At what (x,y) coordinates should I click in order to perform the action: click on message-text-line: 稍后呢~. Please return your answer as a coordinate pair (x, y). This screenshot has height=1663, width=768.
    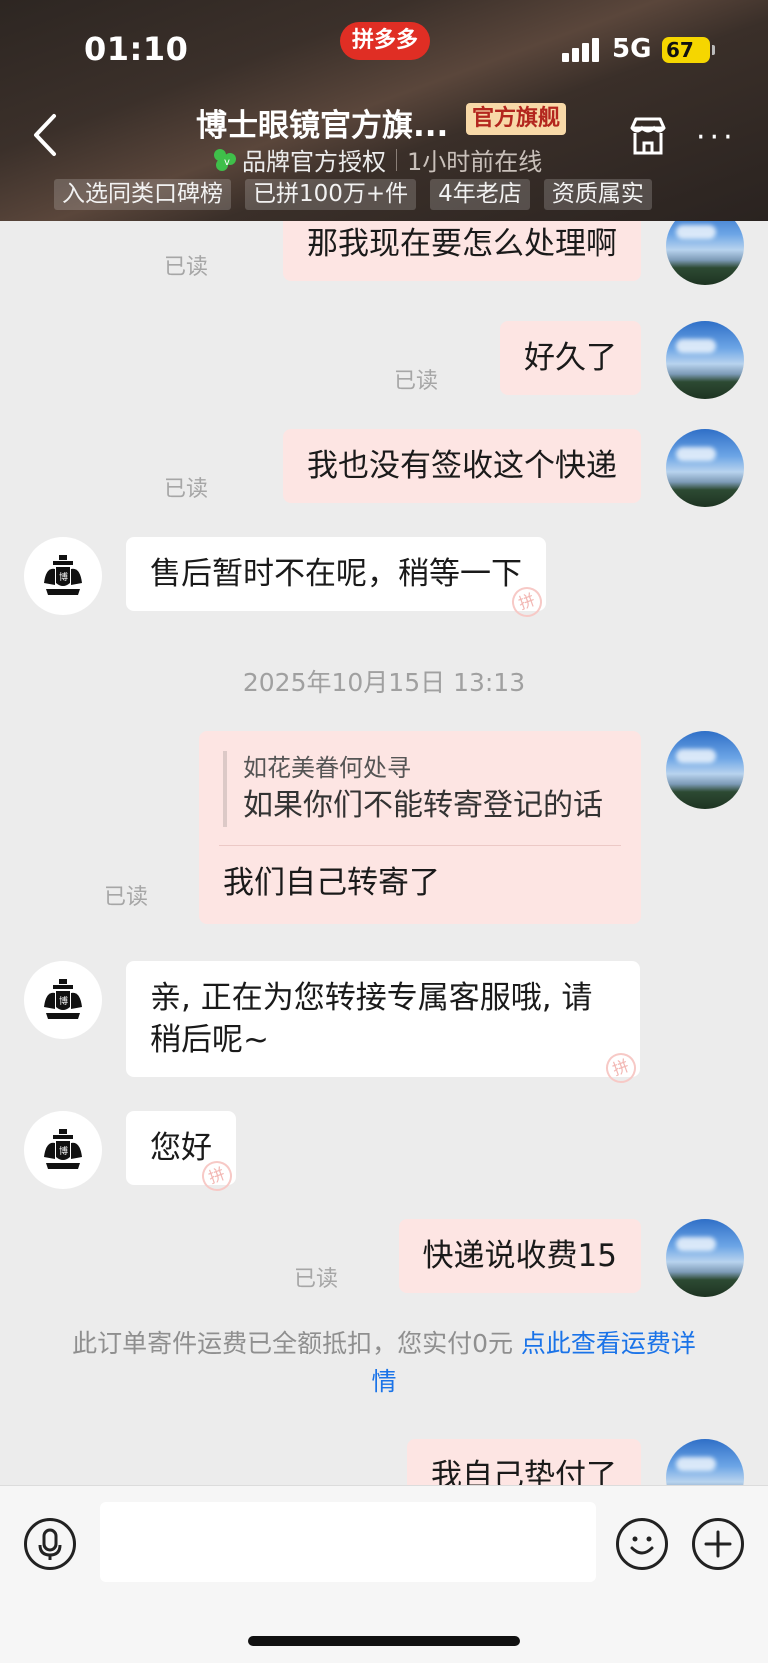
    Looking at the image, I should click on (209, 1040).